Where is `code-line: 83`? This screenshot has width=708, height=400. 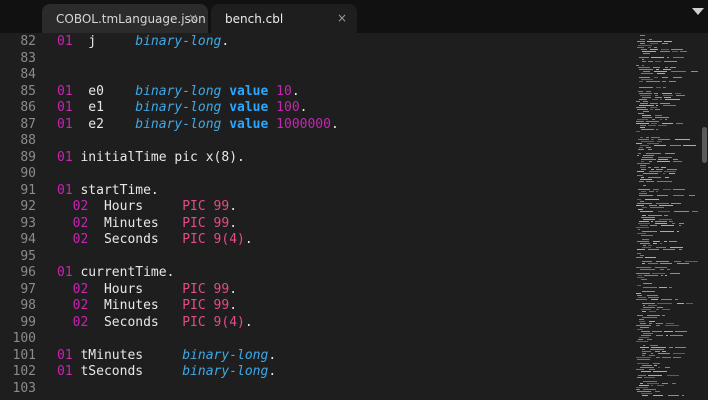
code-line: 83 is located at coordinates (316, 59).